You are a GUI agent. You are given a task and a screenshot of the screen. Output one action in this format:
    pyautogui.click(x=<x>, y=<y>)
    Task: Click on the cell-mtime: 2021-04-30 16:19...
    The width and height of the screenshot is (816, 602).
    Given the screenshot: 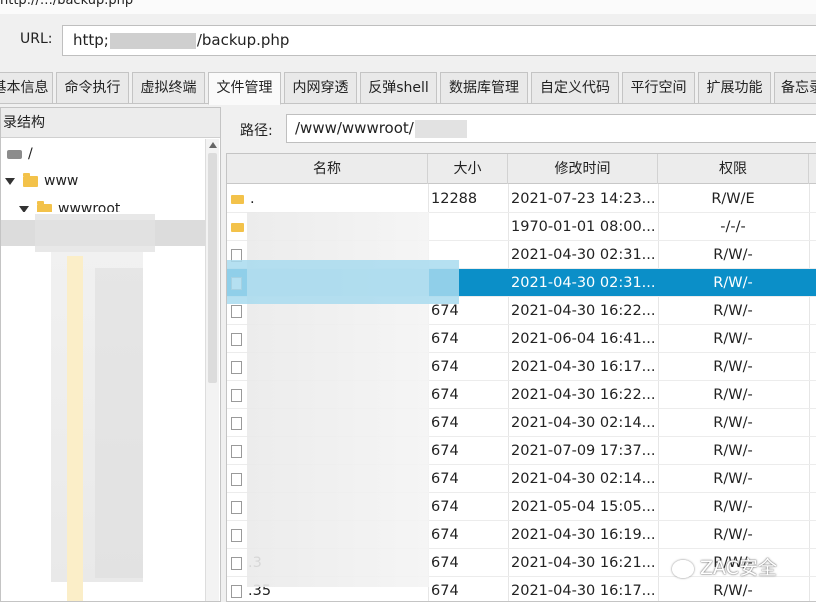 What is the action you would take?
    pyautogui.click(x=583, y=535)
    